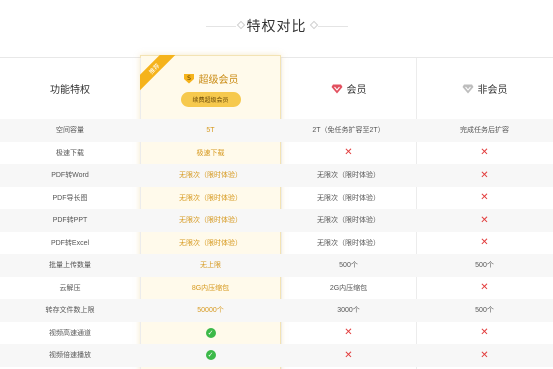 Image resolution: width=553 pixels, height=369 pixels. I want to click on member-cell: 2T（免任务扩容至2T）, so click(348, 130).